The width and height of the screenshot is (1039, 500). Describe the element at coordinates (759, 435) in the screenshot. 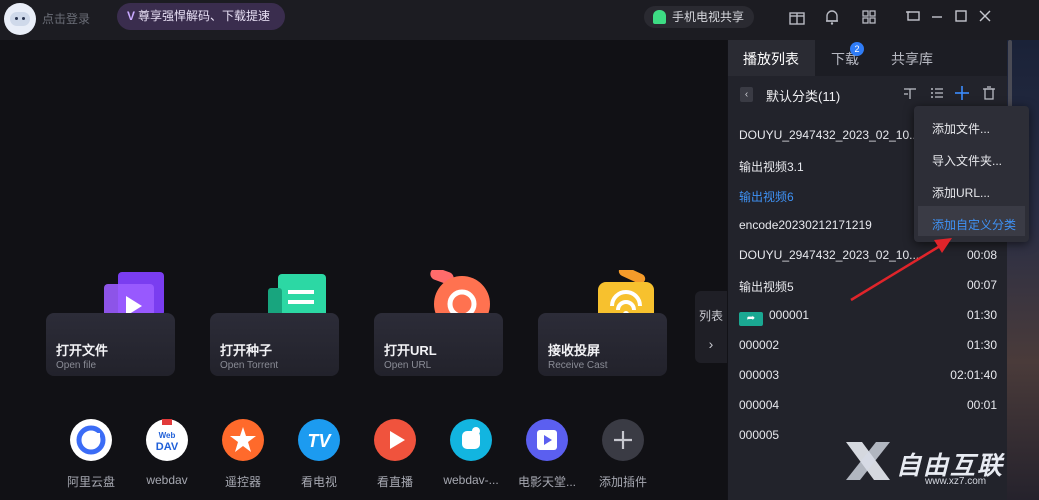

I see `item-name: 000005` at that location.